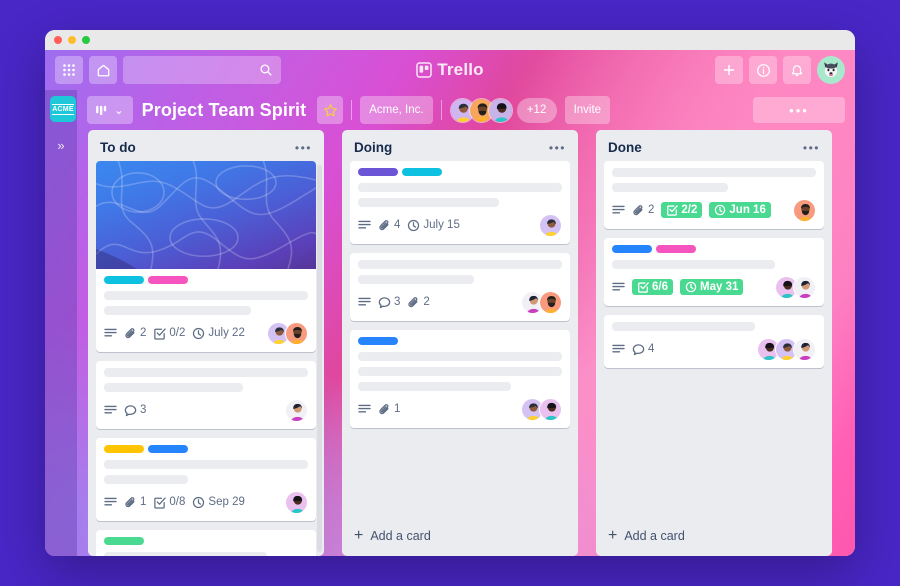 Image resolution: width=900 pixels, height=586 pixels. I want to click on card-badge-due: Sep 29, so click(218, 502).